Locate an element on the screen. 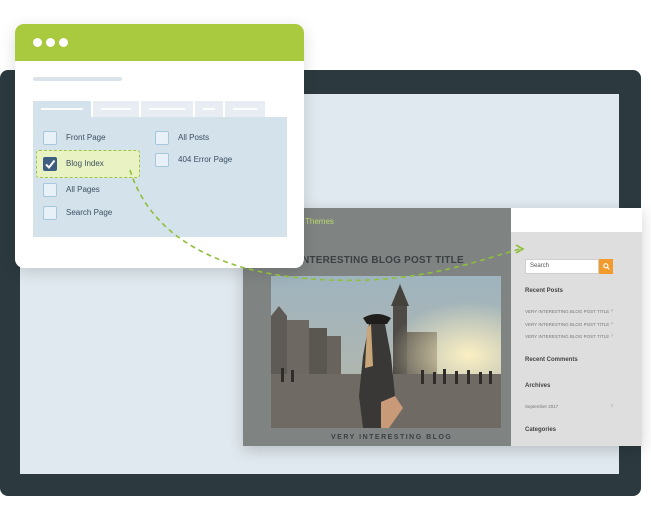 The width and height of the screenshot is (651, 506). window-title-placeholder is located at coordinates (77, 79).